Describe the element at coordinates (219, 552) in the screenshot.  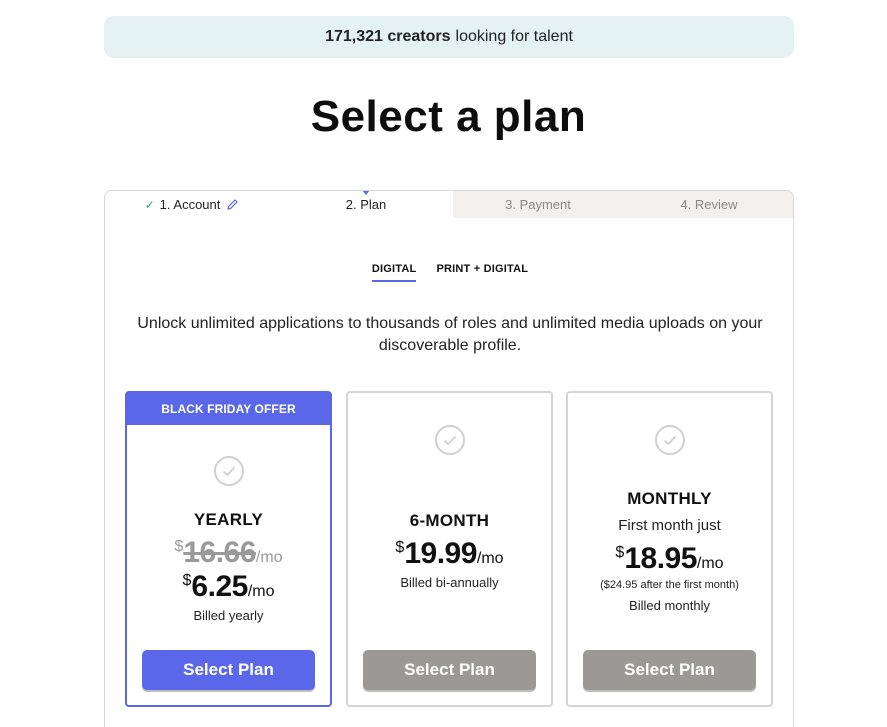
I see `original-price-amount: 16.66` at that location.